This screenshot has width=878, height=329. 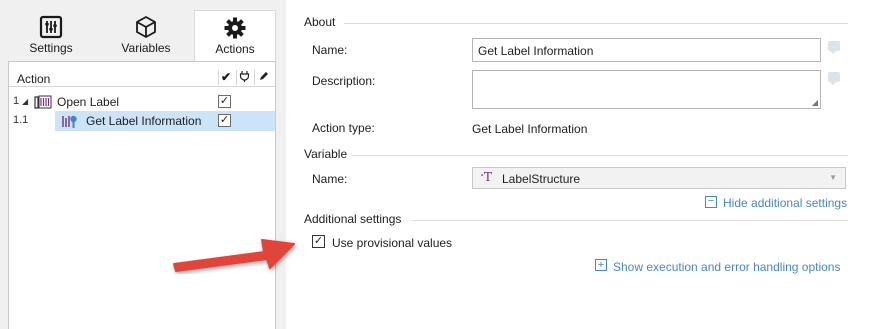 I want to click on variable-select: ◔T LabelStructure ▼, so click(x=659, y=178).